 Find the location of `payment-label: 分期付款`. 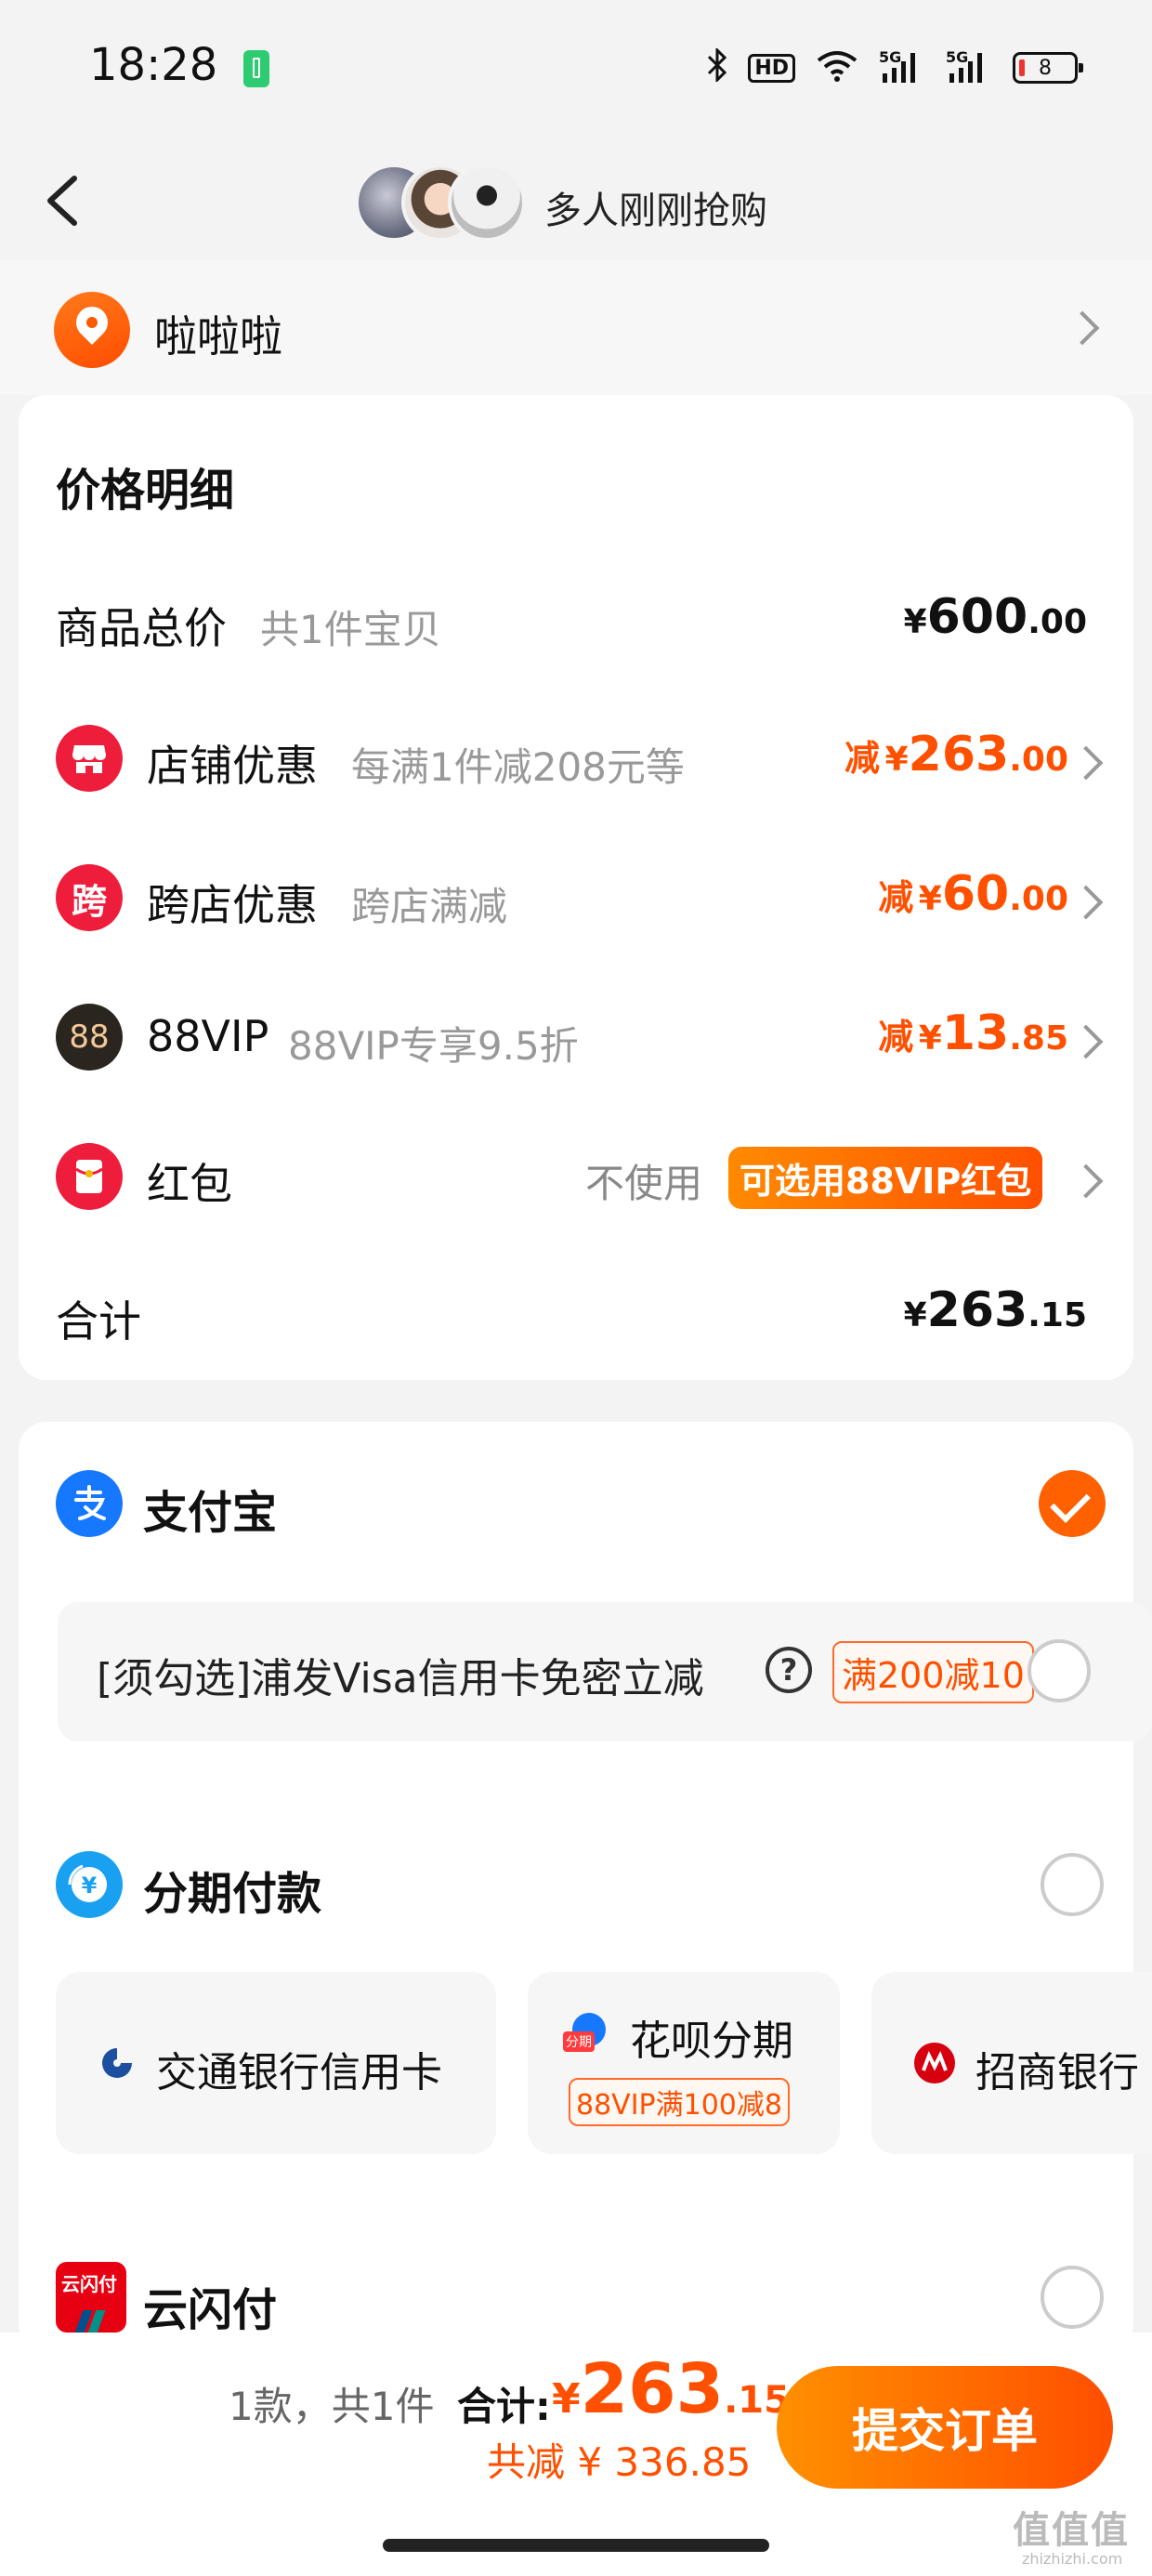

payment-label: 分期付款 is located at coordinates (232, 1894).